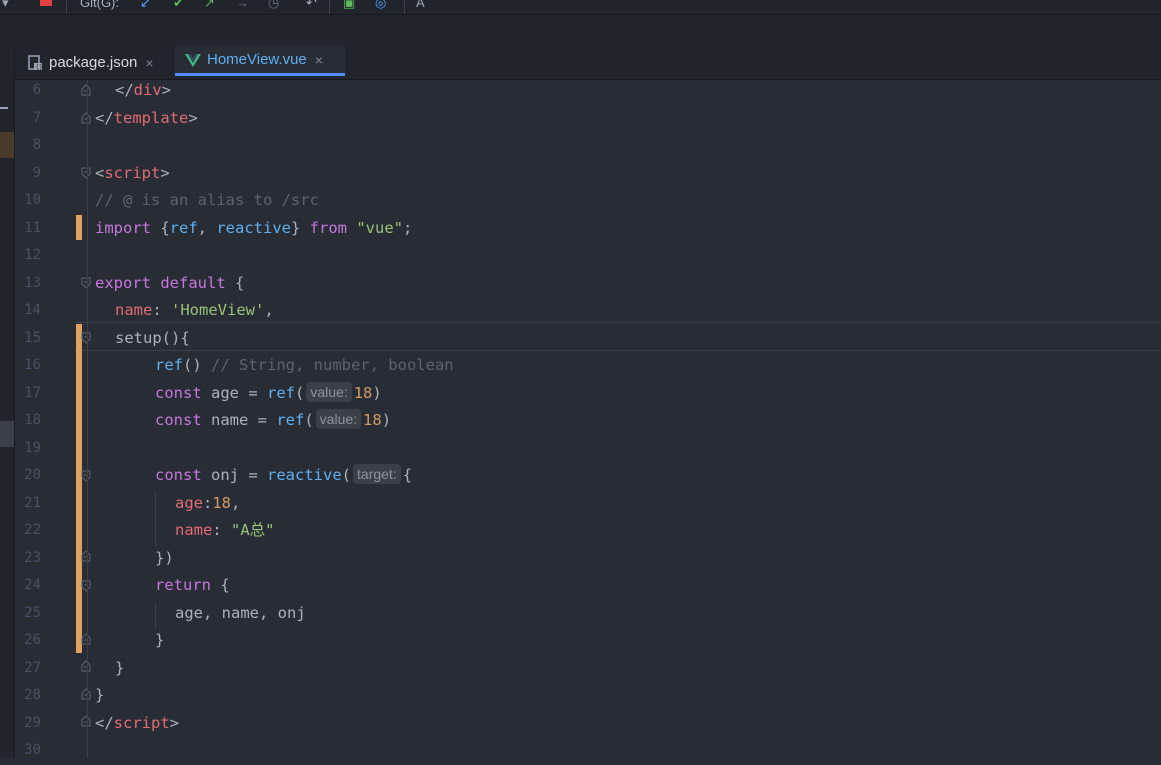 The height and width of the screenshot is (765, 1161). Describe the element at coordinates (588, 63) in the screenshot. I see `editor-tabs: {} package.json × HomeView.vue ×` at that location.